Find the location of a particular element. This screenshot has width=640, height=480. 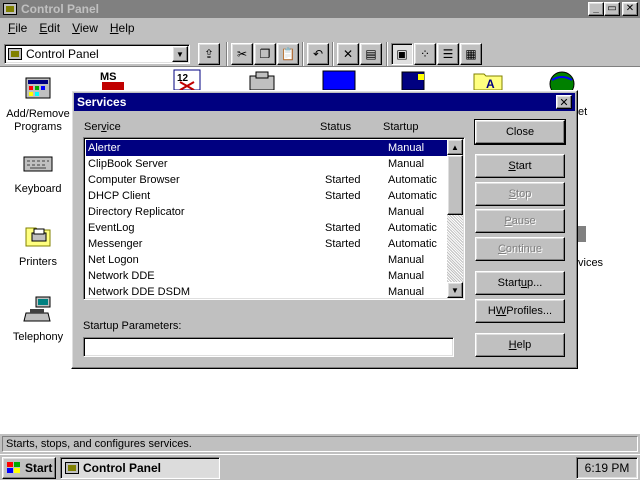

dialog-close-button: ✕ is located at coordinates (564, 102).